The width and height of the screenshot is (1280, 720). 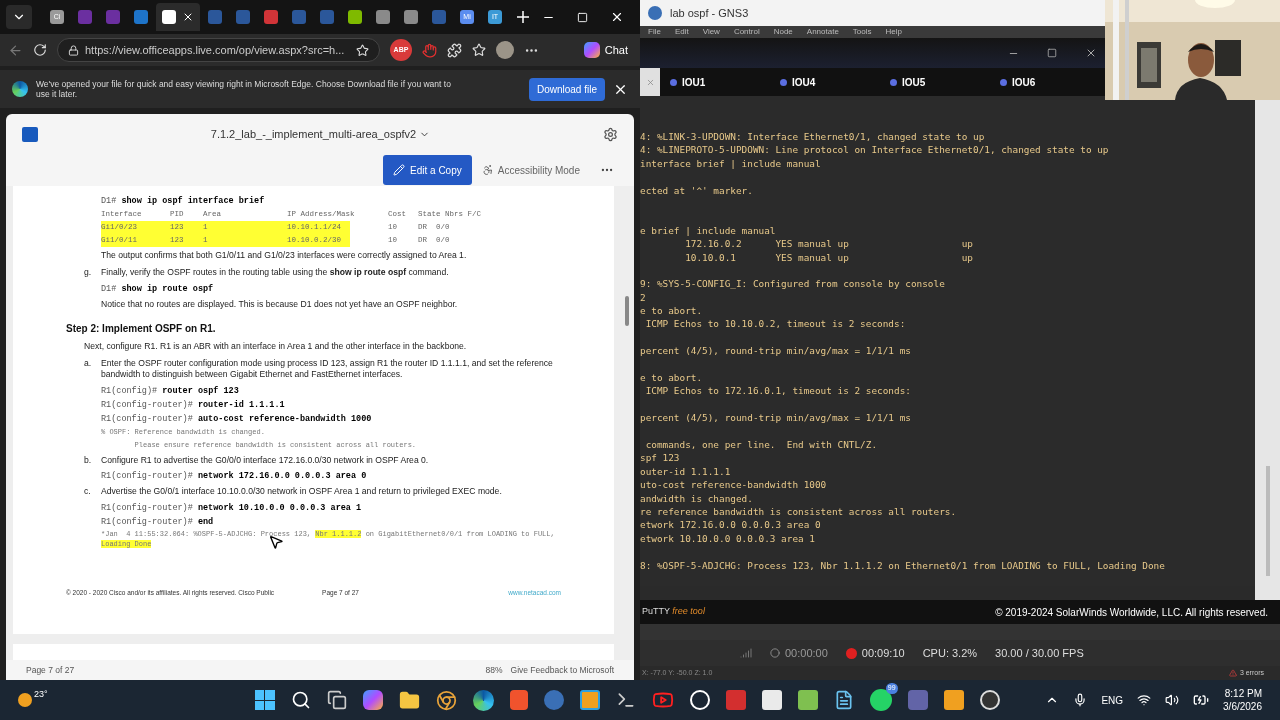 What do you see at coordinates (1039, 653) in the screenshot?
I see `fps-reading: 30.00 / 30.00 FPS` at bounding box center [1039, 653].